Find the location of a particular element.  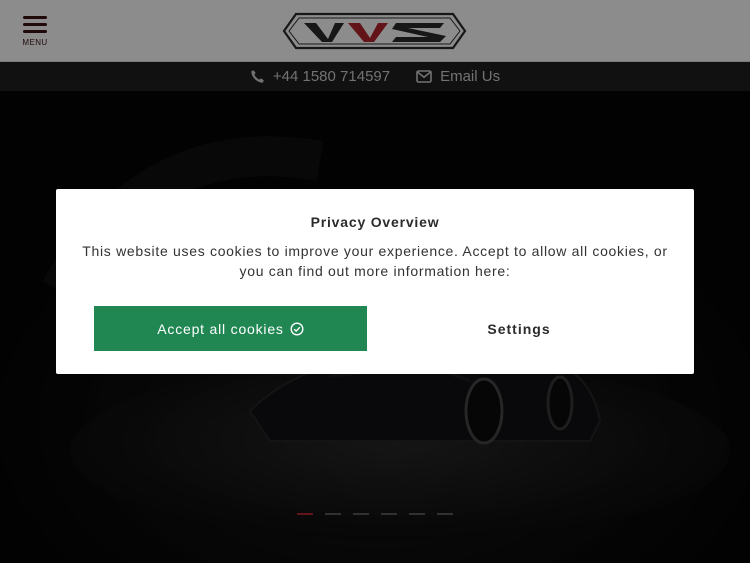

modal-title: Privacy Overview is located at coordinates (375, 222).